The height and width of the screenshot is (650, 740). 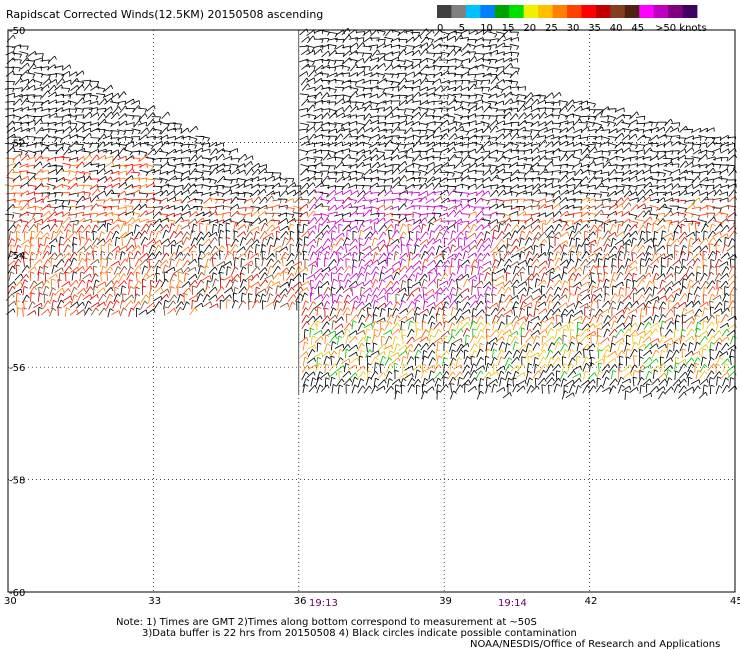 I want to click on lon-tick-label: 42, so click(x=591, y=601).